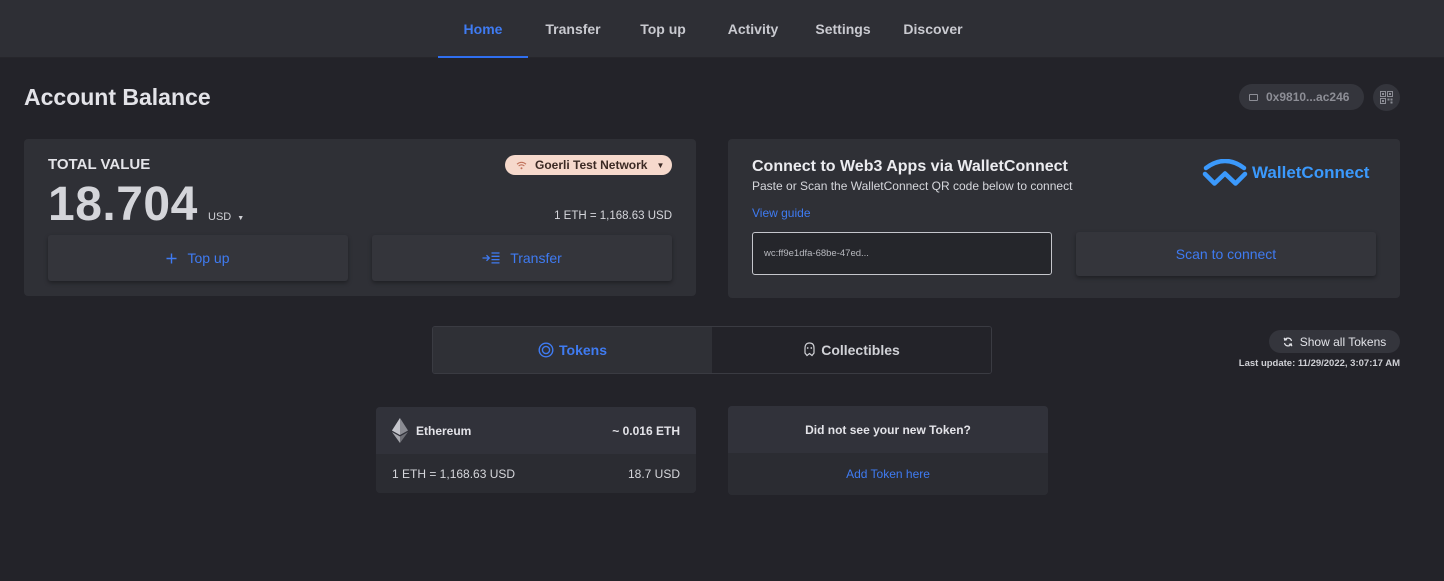  What do you see at coordinates (1308, 97) in the screenshot?
I see `account-address: 0x9810...ac246` at bounding box center [1308, 97].